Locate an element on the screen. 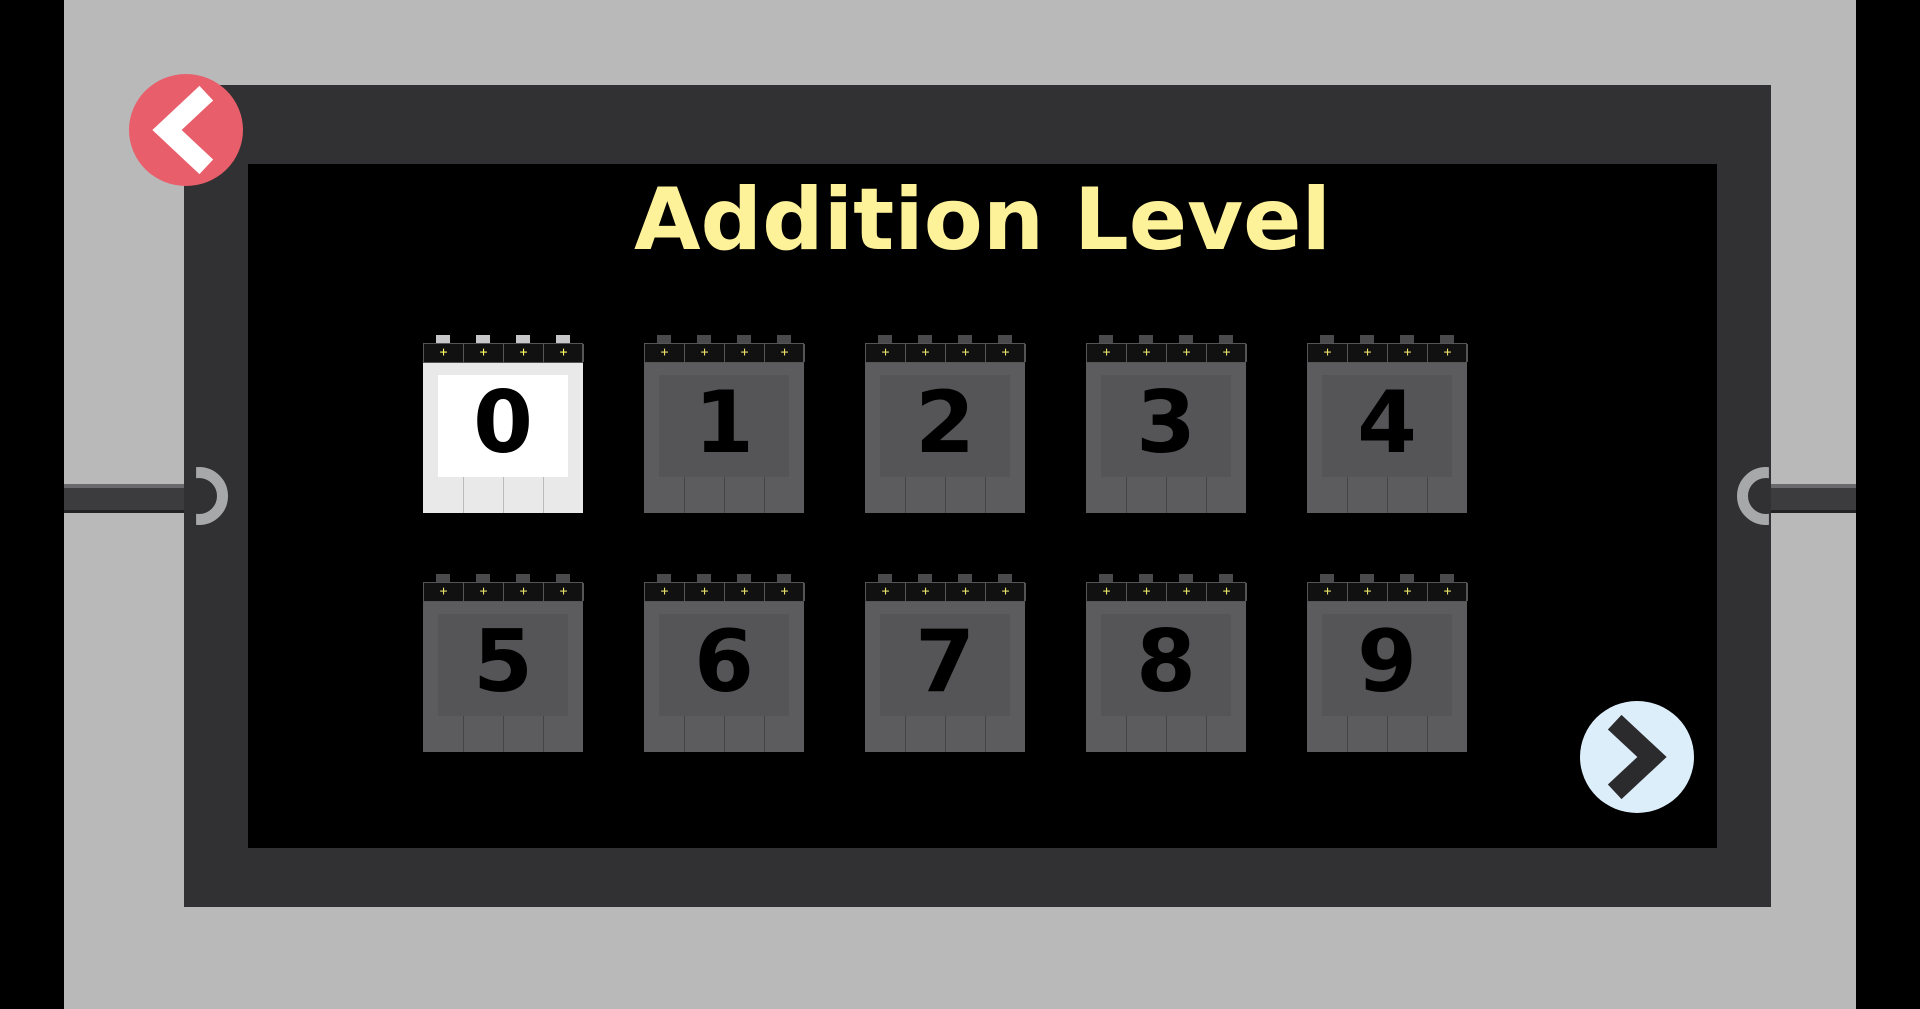  tile-number: 5 is located at coordinates (503, 662).